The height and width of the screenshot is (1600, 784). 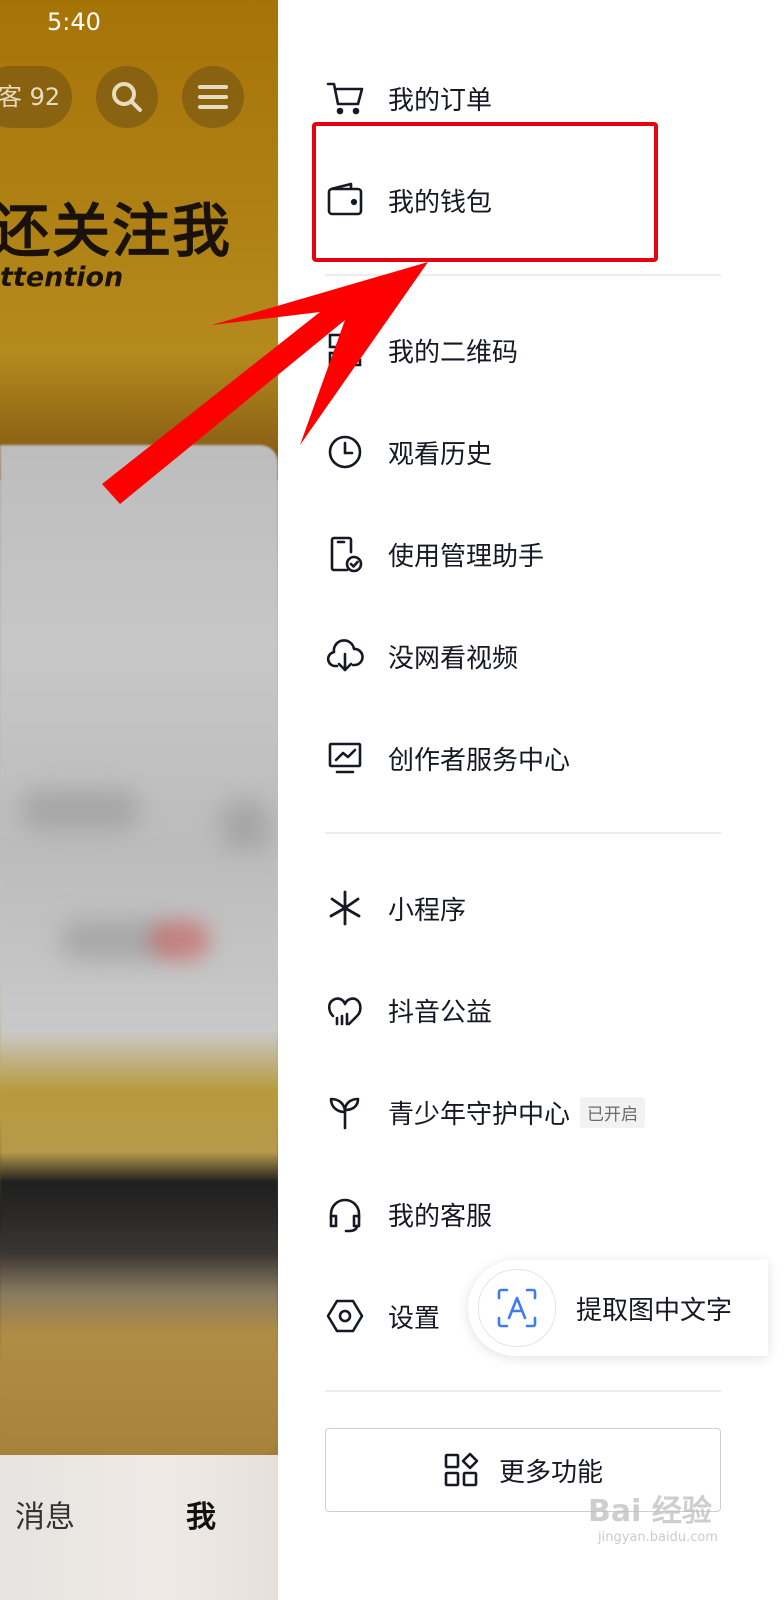 What do you see at coordinates (461, 1469) in the screenshot?
I see `grid-apps-icon` at bounding box center [461, 1469].